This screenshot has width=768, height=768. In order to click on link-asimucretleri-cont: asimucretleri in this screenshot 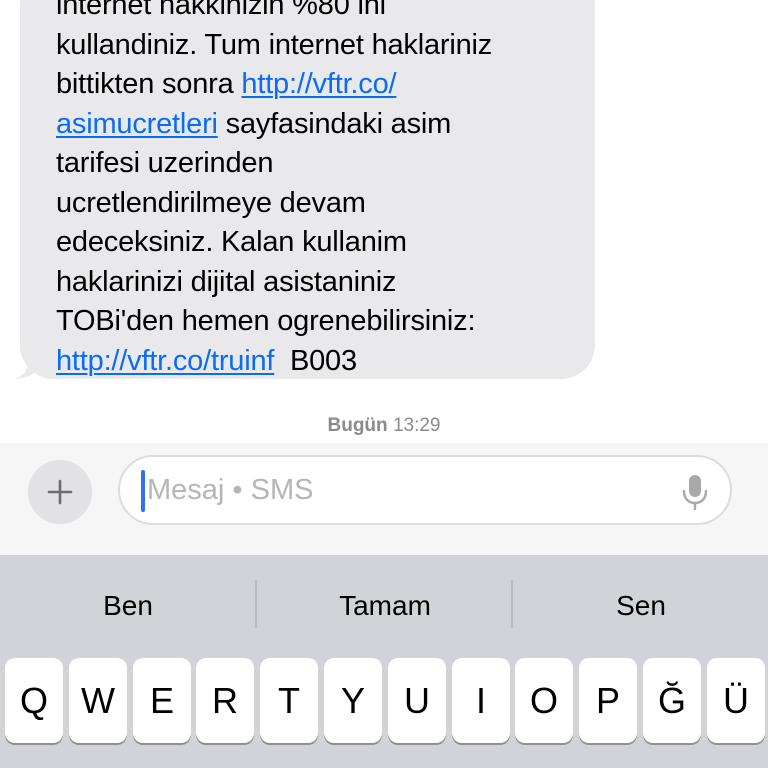, I will do `click(137, 124)`.